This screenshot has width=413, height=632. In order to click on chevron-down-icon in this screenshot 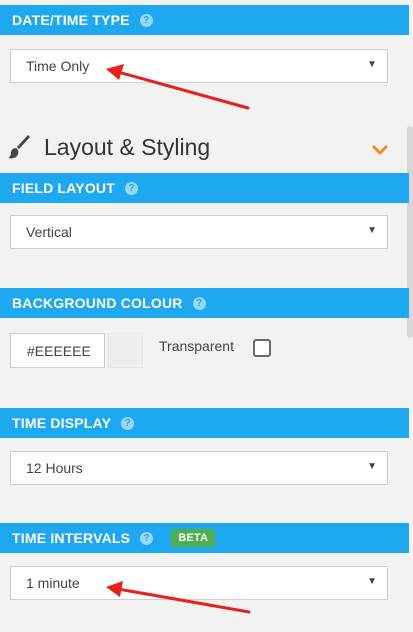, I will do `click(380, 150)`.